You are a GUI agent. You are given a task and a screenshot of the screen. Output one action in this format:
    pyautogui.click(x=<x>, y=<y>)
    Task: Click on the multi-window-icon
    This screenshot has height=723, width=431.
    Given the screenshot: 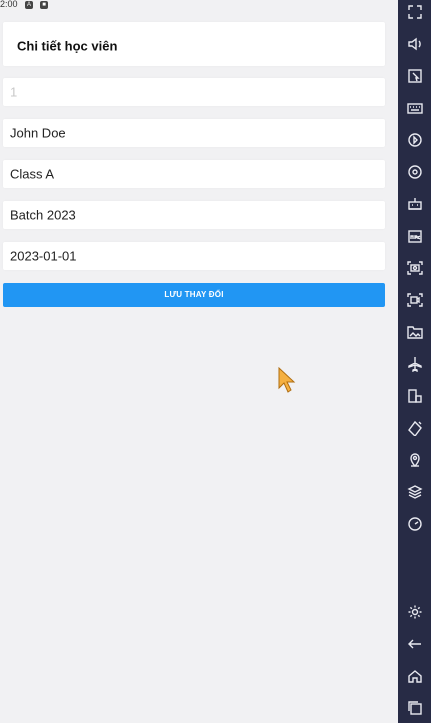 What is the action you would take?
    pyautogui.click(x=415, y=396)
    